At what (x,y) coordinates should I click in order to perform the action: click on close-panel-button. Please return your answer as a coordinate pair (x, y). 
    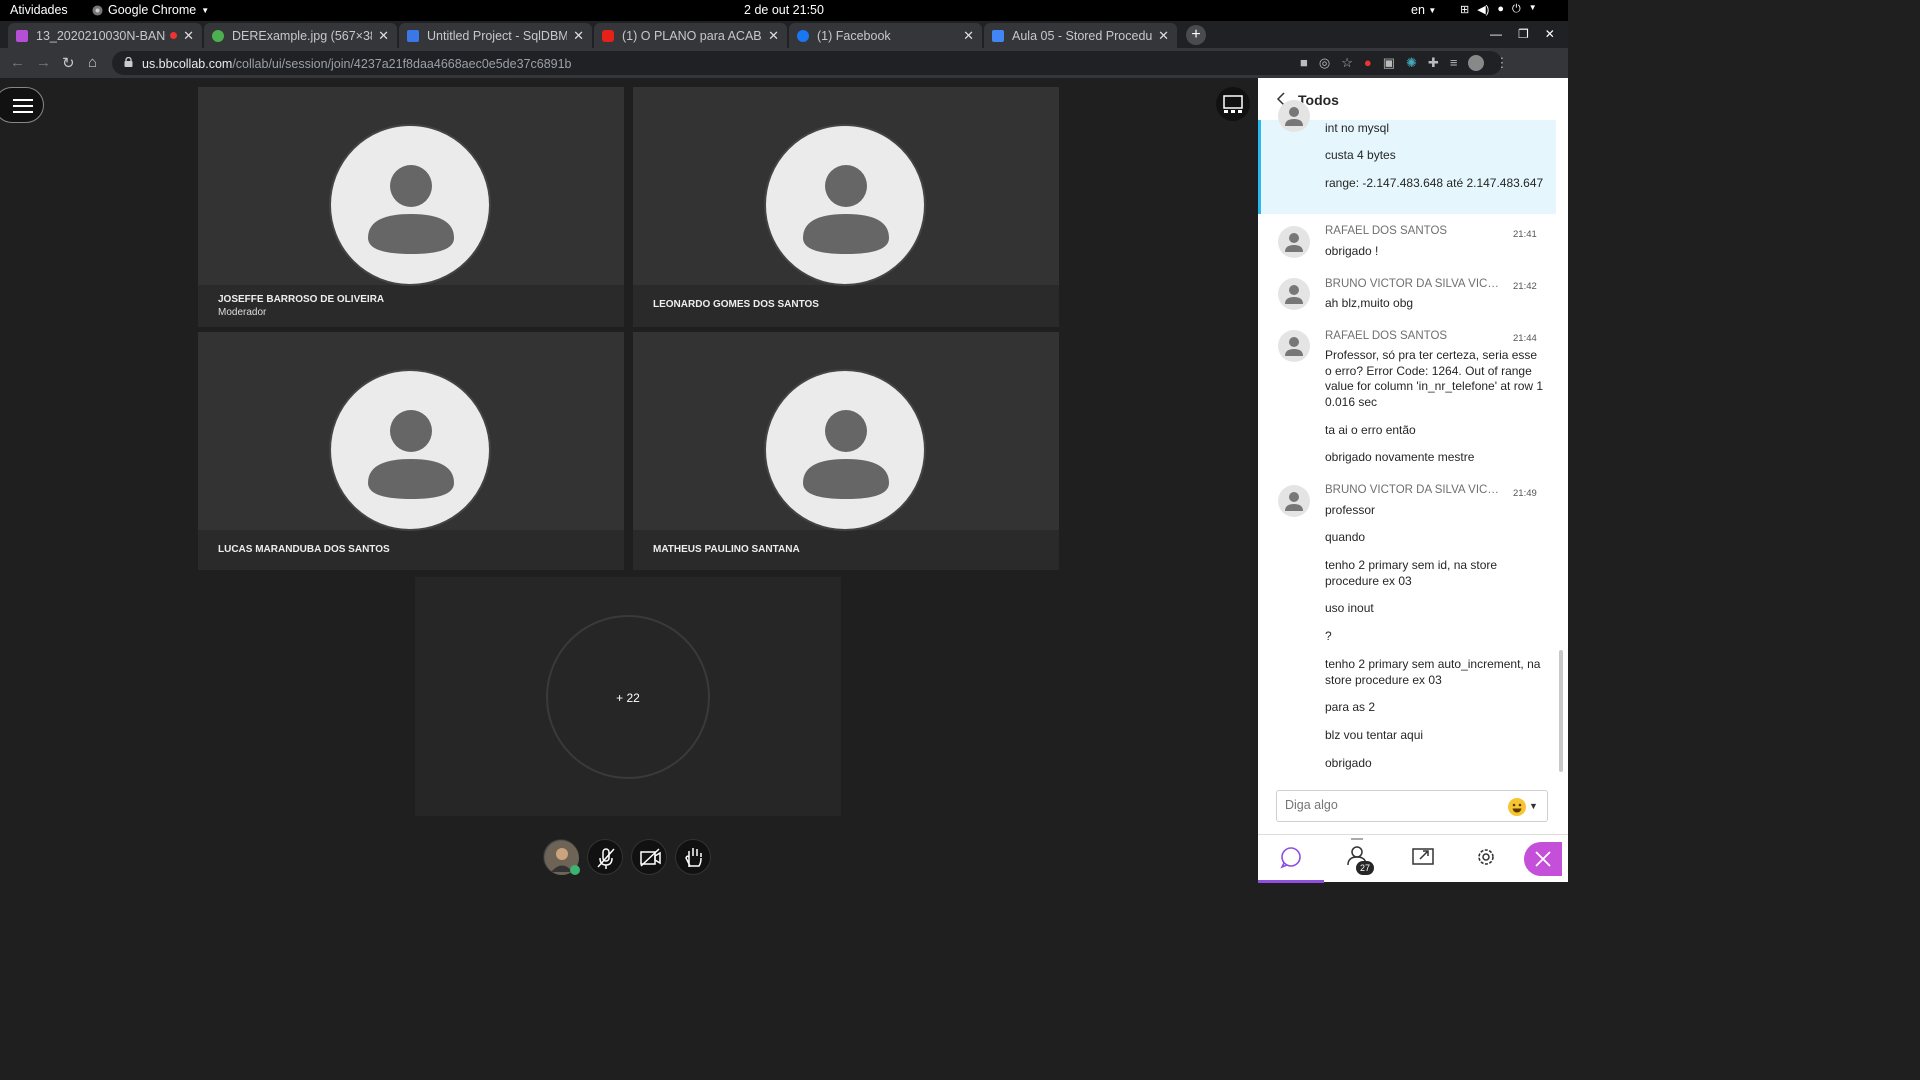
    Looking at the image, I should click on (1543, 859).